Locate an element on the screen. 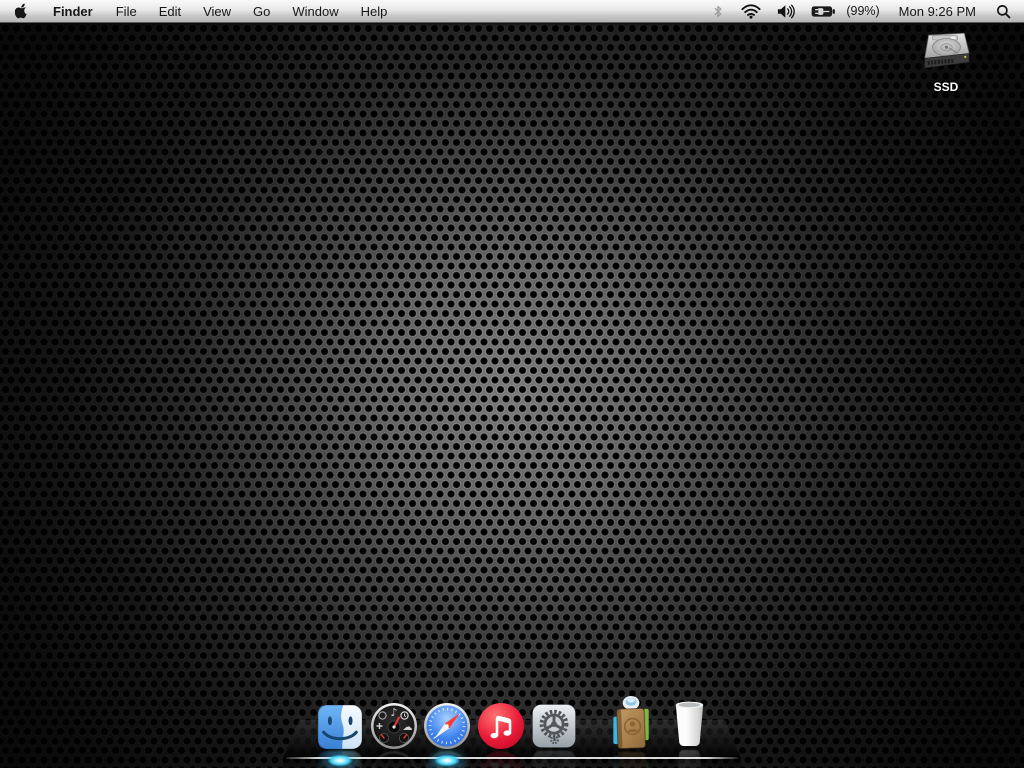  menu-bar-status-area: (99%) Mon 9:26 PM is located at coordinates (863, 11).